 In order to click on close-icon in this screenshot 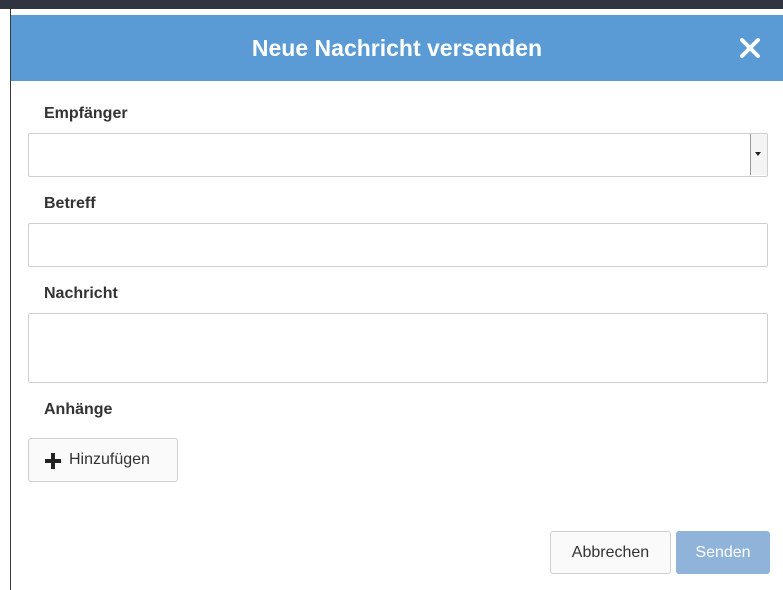, I will do `click(750, 48)`.